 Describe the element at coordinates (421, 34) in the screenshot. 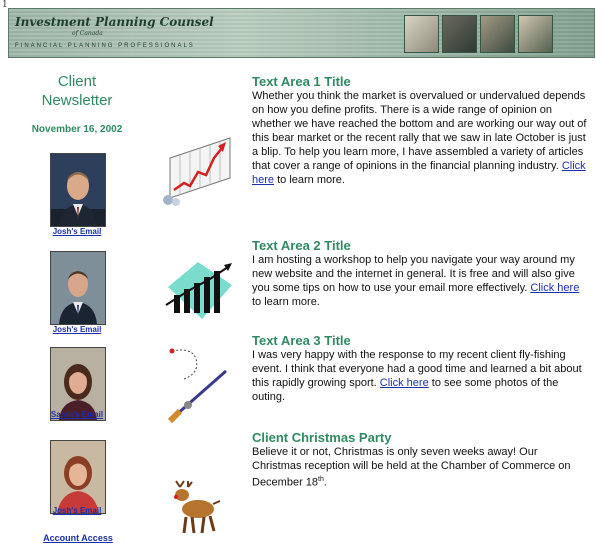

I see `banner-photo-dollar` at that location.